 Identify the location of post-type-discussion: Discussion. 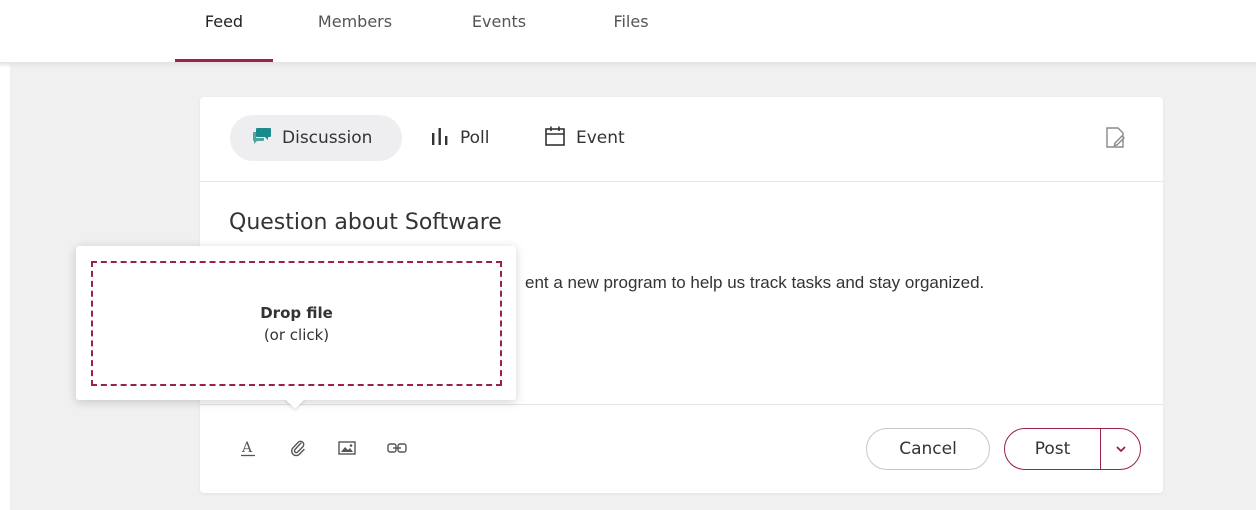
(316, 138).